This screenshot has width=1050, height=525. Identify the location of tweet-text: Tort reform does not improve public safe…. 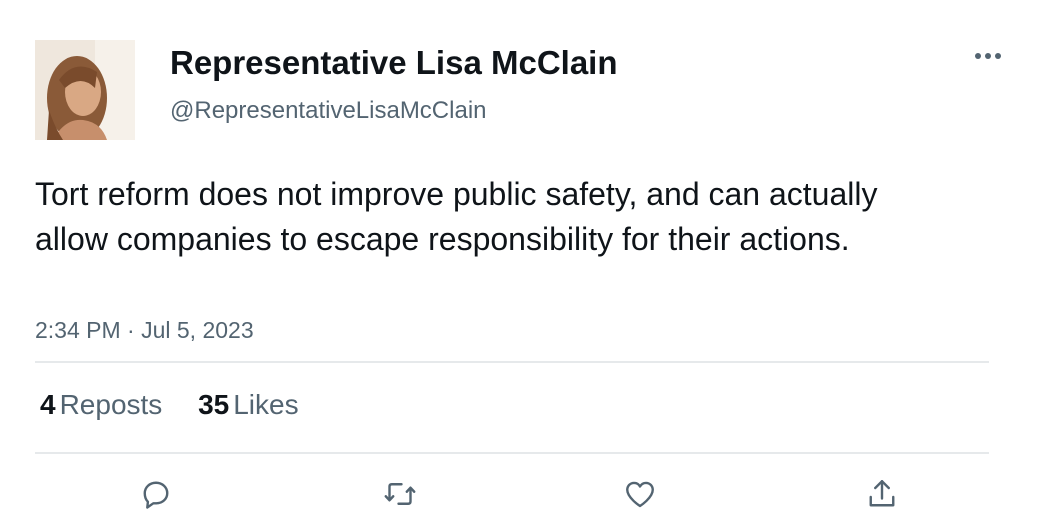
(456, 216).